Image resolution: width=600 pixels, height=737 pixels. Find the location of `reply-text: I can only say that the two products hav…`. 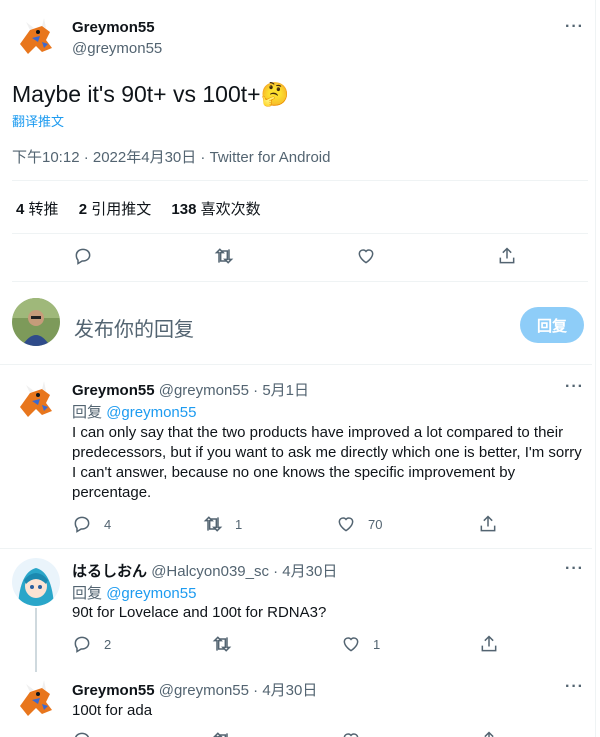

reply-text: I can only say that the two products hav… is located at coordinates (327, 462).